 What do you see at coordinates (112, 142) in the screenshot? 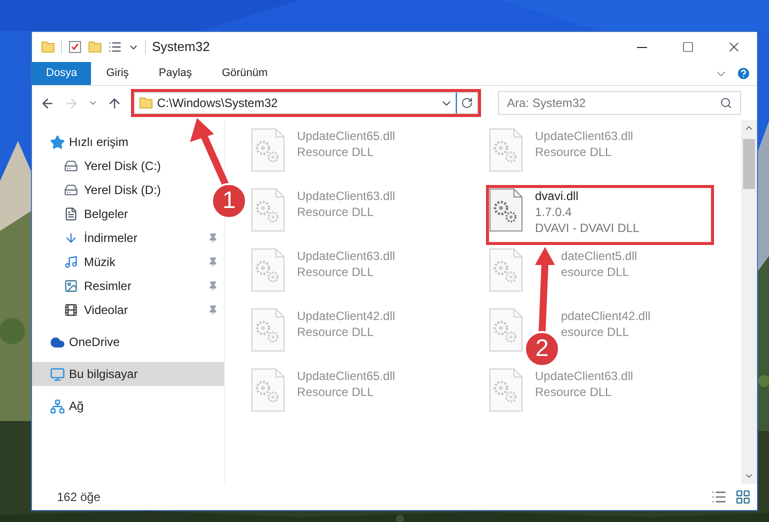
I see `nav-item: Hızlı erişim` at bounding box center [112, 142].